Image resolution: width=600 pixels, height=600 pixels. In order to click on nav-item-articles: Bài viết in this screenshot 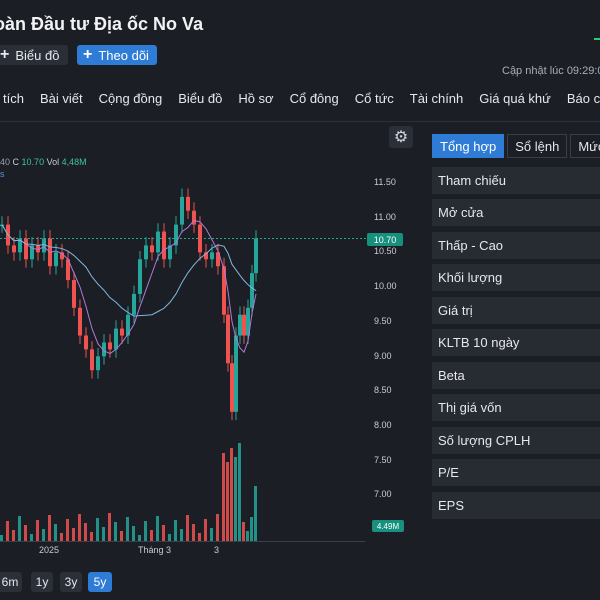, I will do `click(61, 98)`.